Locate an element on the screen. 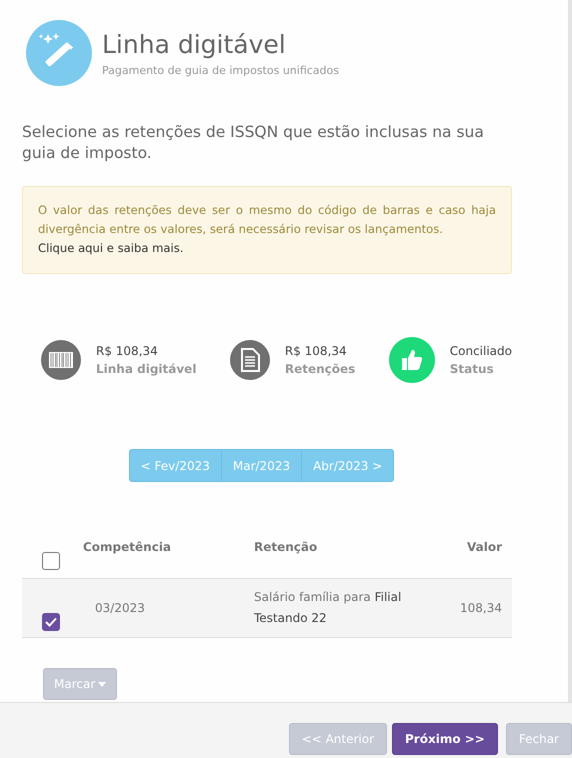 This screenshot has width=572, height=758. summary-label: Status is located at coordinates (472, 369).